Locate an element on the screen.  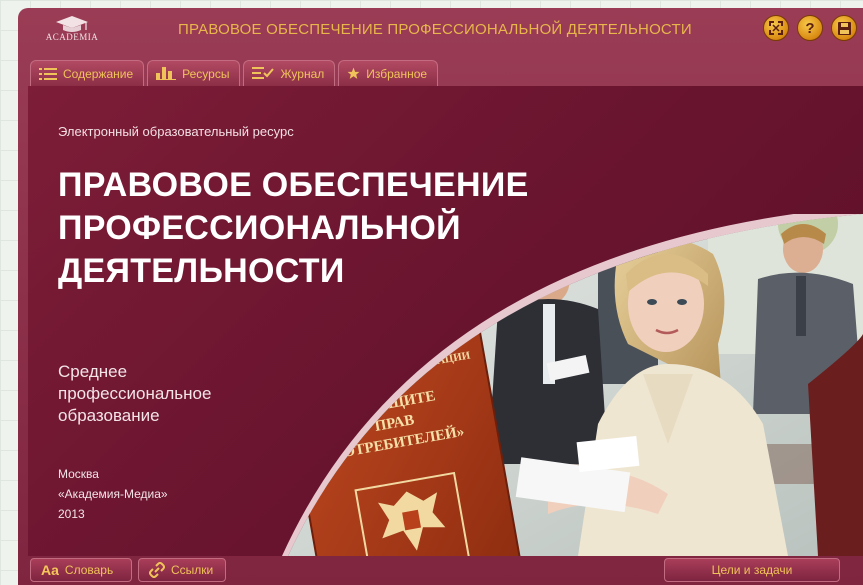
link-icon is located at coordinates (157, 570).